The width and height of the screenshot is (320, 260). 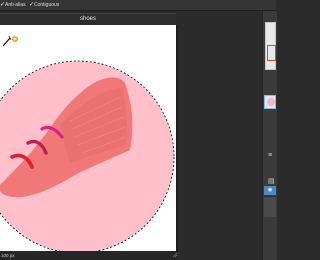 I want to click on canvas-scrollbar, so click(x=177, y=138).